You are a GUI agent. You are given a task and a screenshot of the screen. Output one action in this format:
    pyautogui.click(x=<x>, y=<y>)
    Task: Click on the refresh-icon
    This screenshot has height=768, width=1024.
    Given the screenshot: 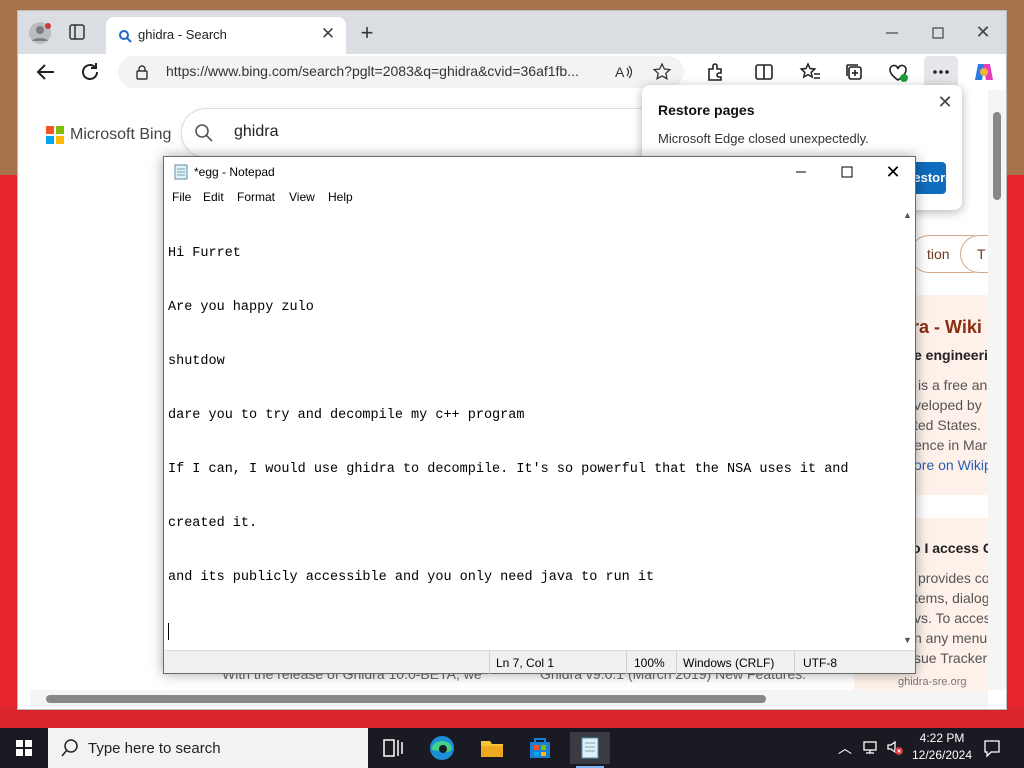 What is the action you would take?
    pyautogui.click(x=90, y=72)
    